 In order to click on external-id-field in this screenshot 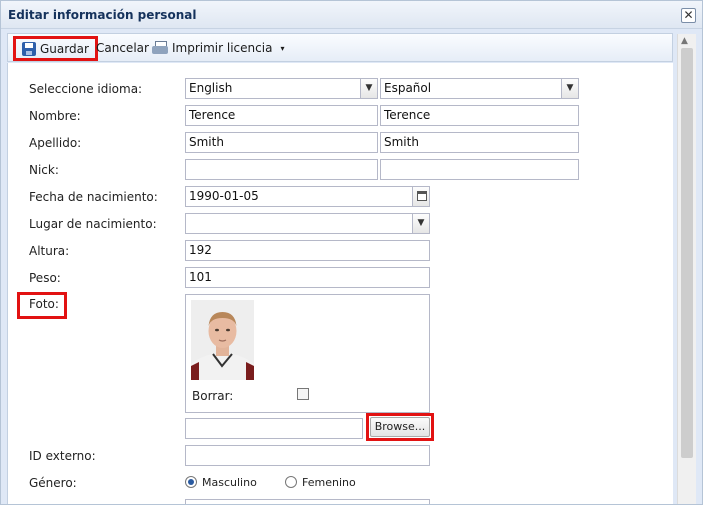, I will do `click(307, 455)`.